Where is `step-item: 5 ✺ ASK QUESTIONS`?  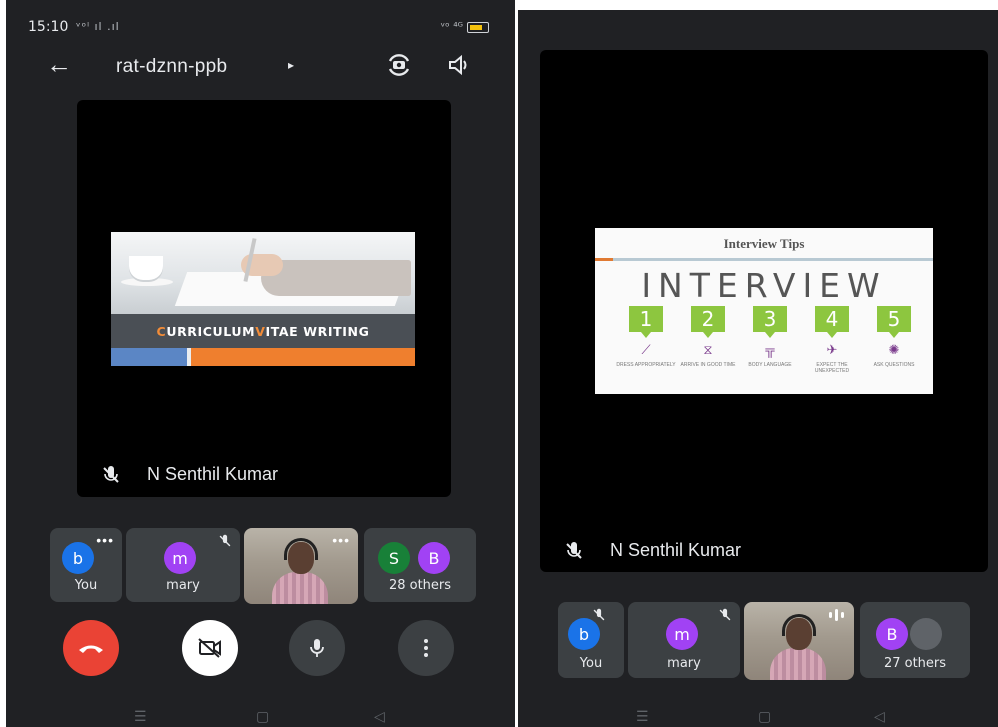
step-item: 5 ✺ ASK QUESTIONS is located at coordinates (894, 337).